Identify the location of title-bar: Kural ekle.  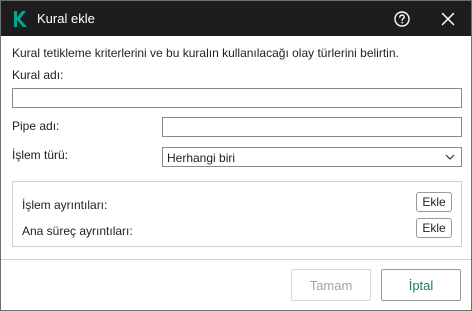
(236, 18).